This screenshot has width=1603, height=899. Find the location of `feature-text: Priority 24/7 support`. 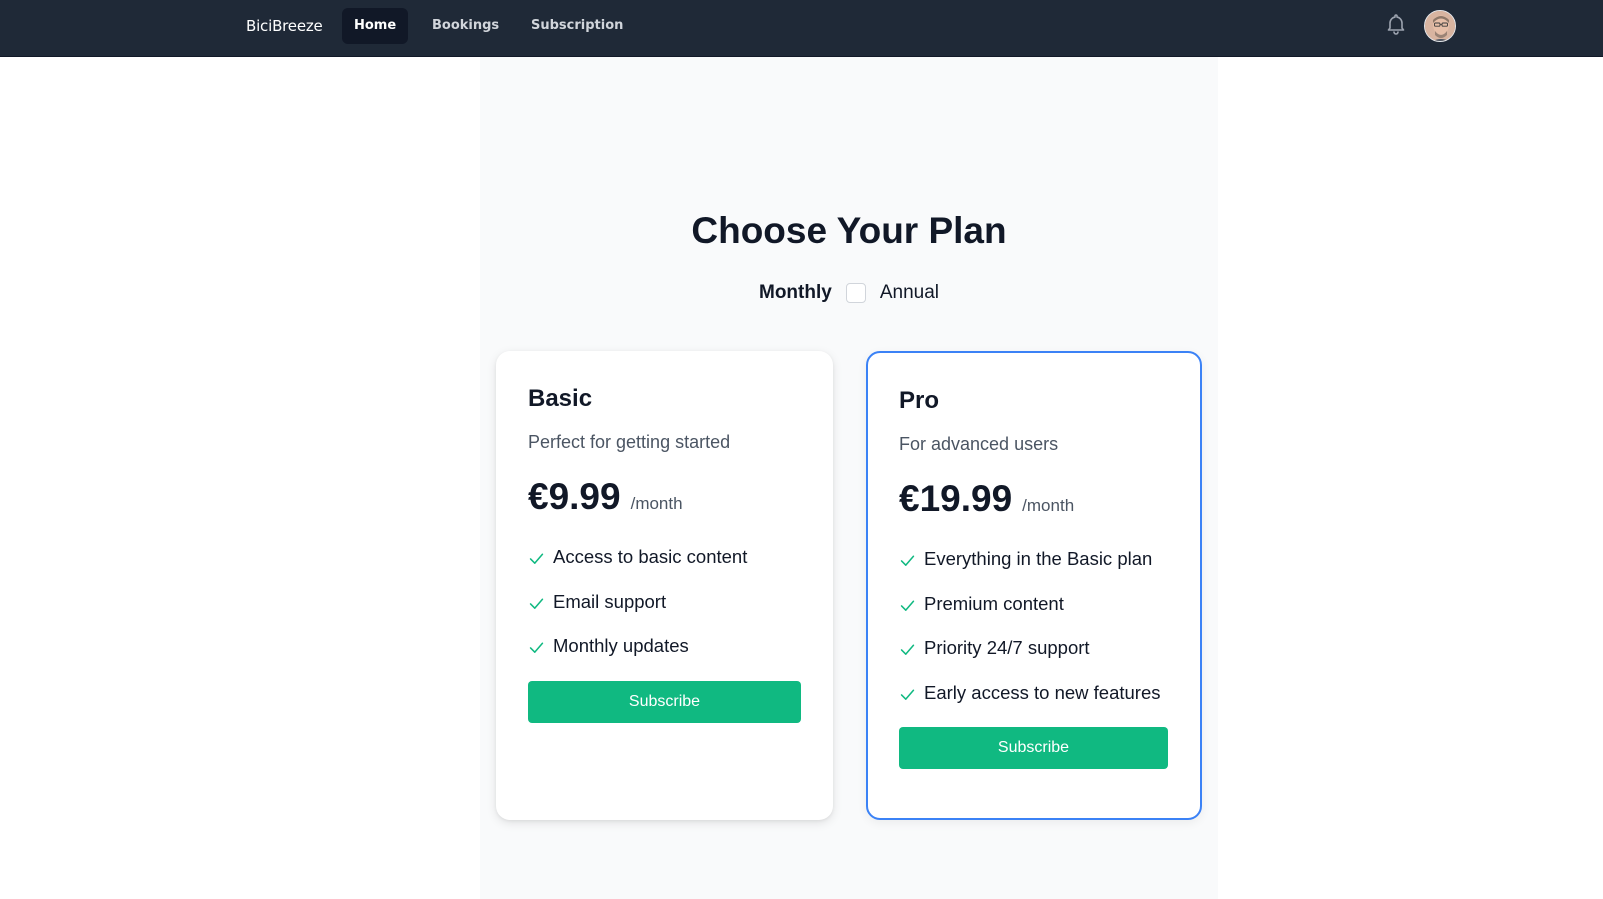

feature-text: Priority 24/7 support is located at coordinates (1007, 647).